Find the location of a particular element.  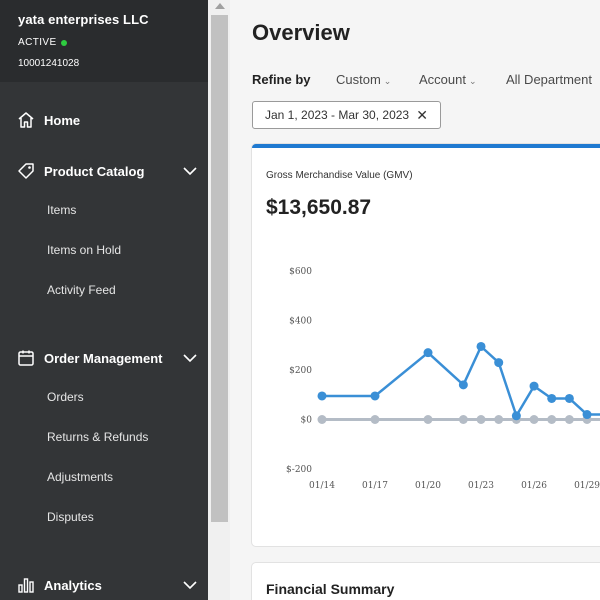

y-tick-label: $600 is located at coordinates (300, 272).